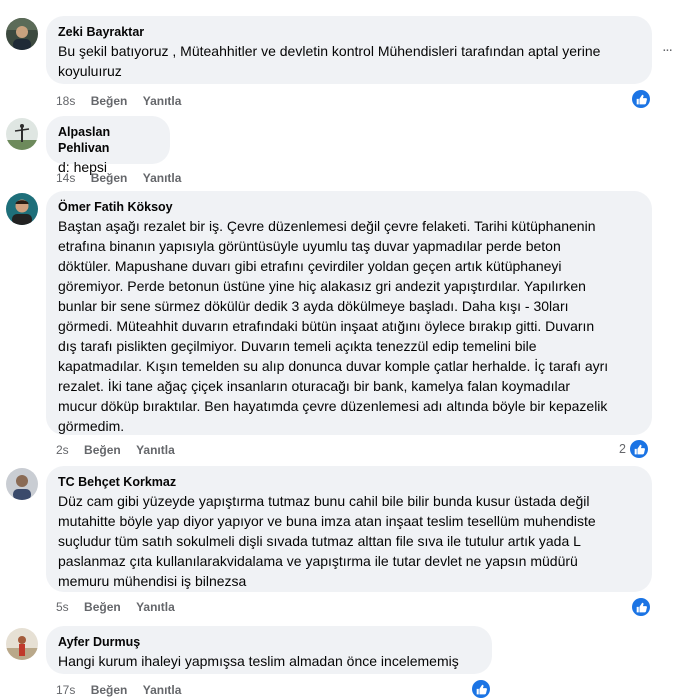 The image size is (676, 699). I want to click on comment-timestamp: 2s, so click(62, 450).